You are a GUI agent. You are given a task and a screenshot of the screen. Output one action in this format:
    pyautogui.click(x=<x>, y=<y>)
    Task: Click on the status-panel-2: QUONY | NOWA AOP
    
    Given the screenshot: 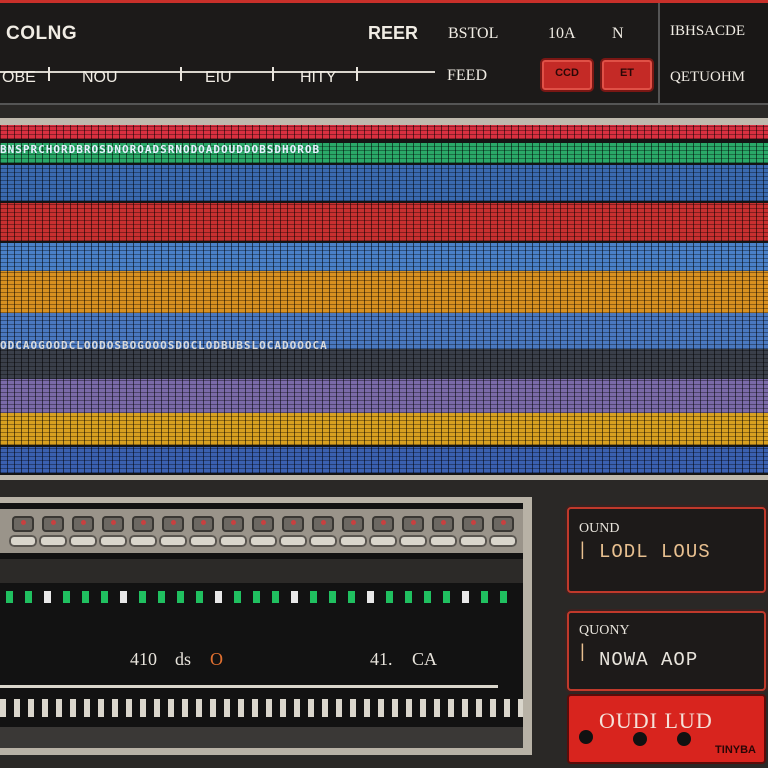 What is the action you would take?
    pyautogui.click(x=666, y=651)
    